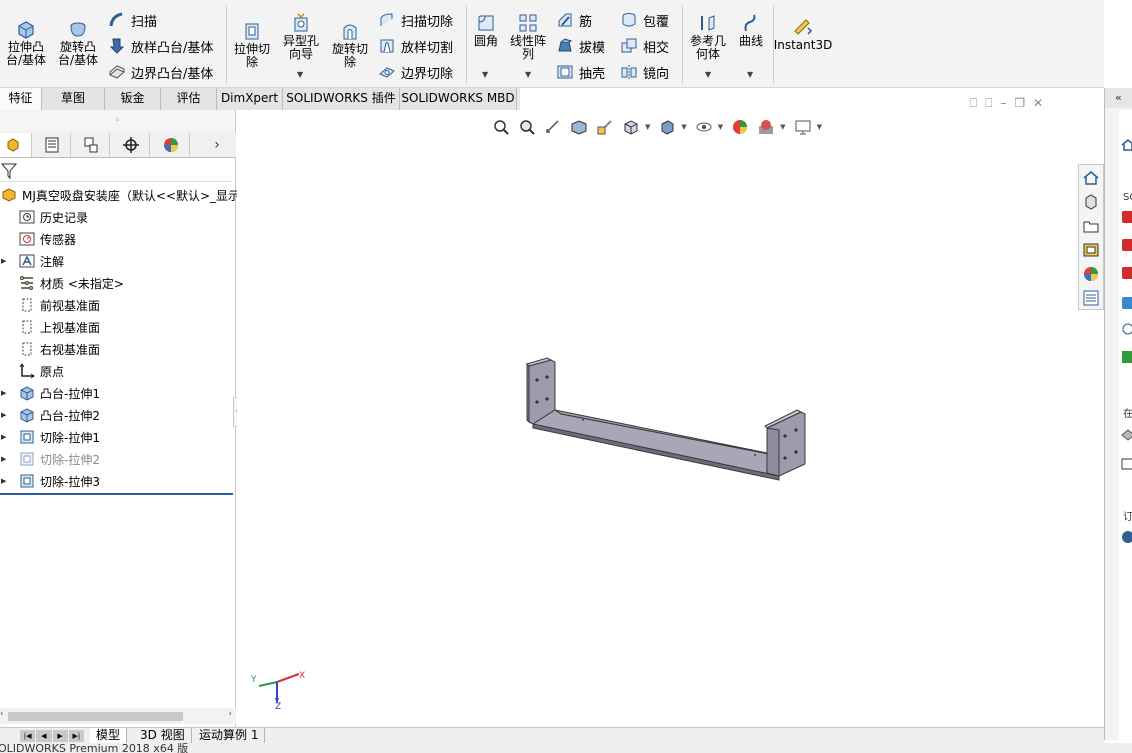 The height and width of the screenshot is (753, 1132). I want to click on hole-wizard-dropdown-icon: ▼, so click(300, 74).